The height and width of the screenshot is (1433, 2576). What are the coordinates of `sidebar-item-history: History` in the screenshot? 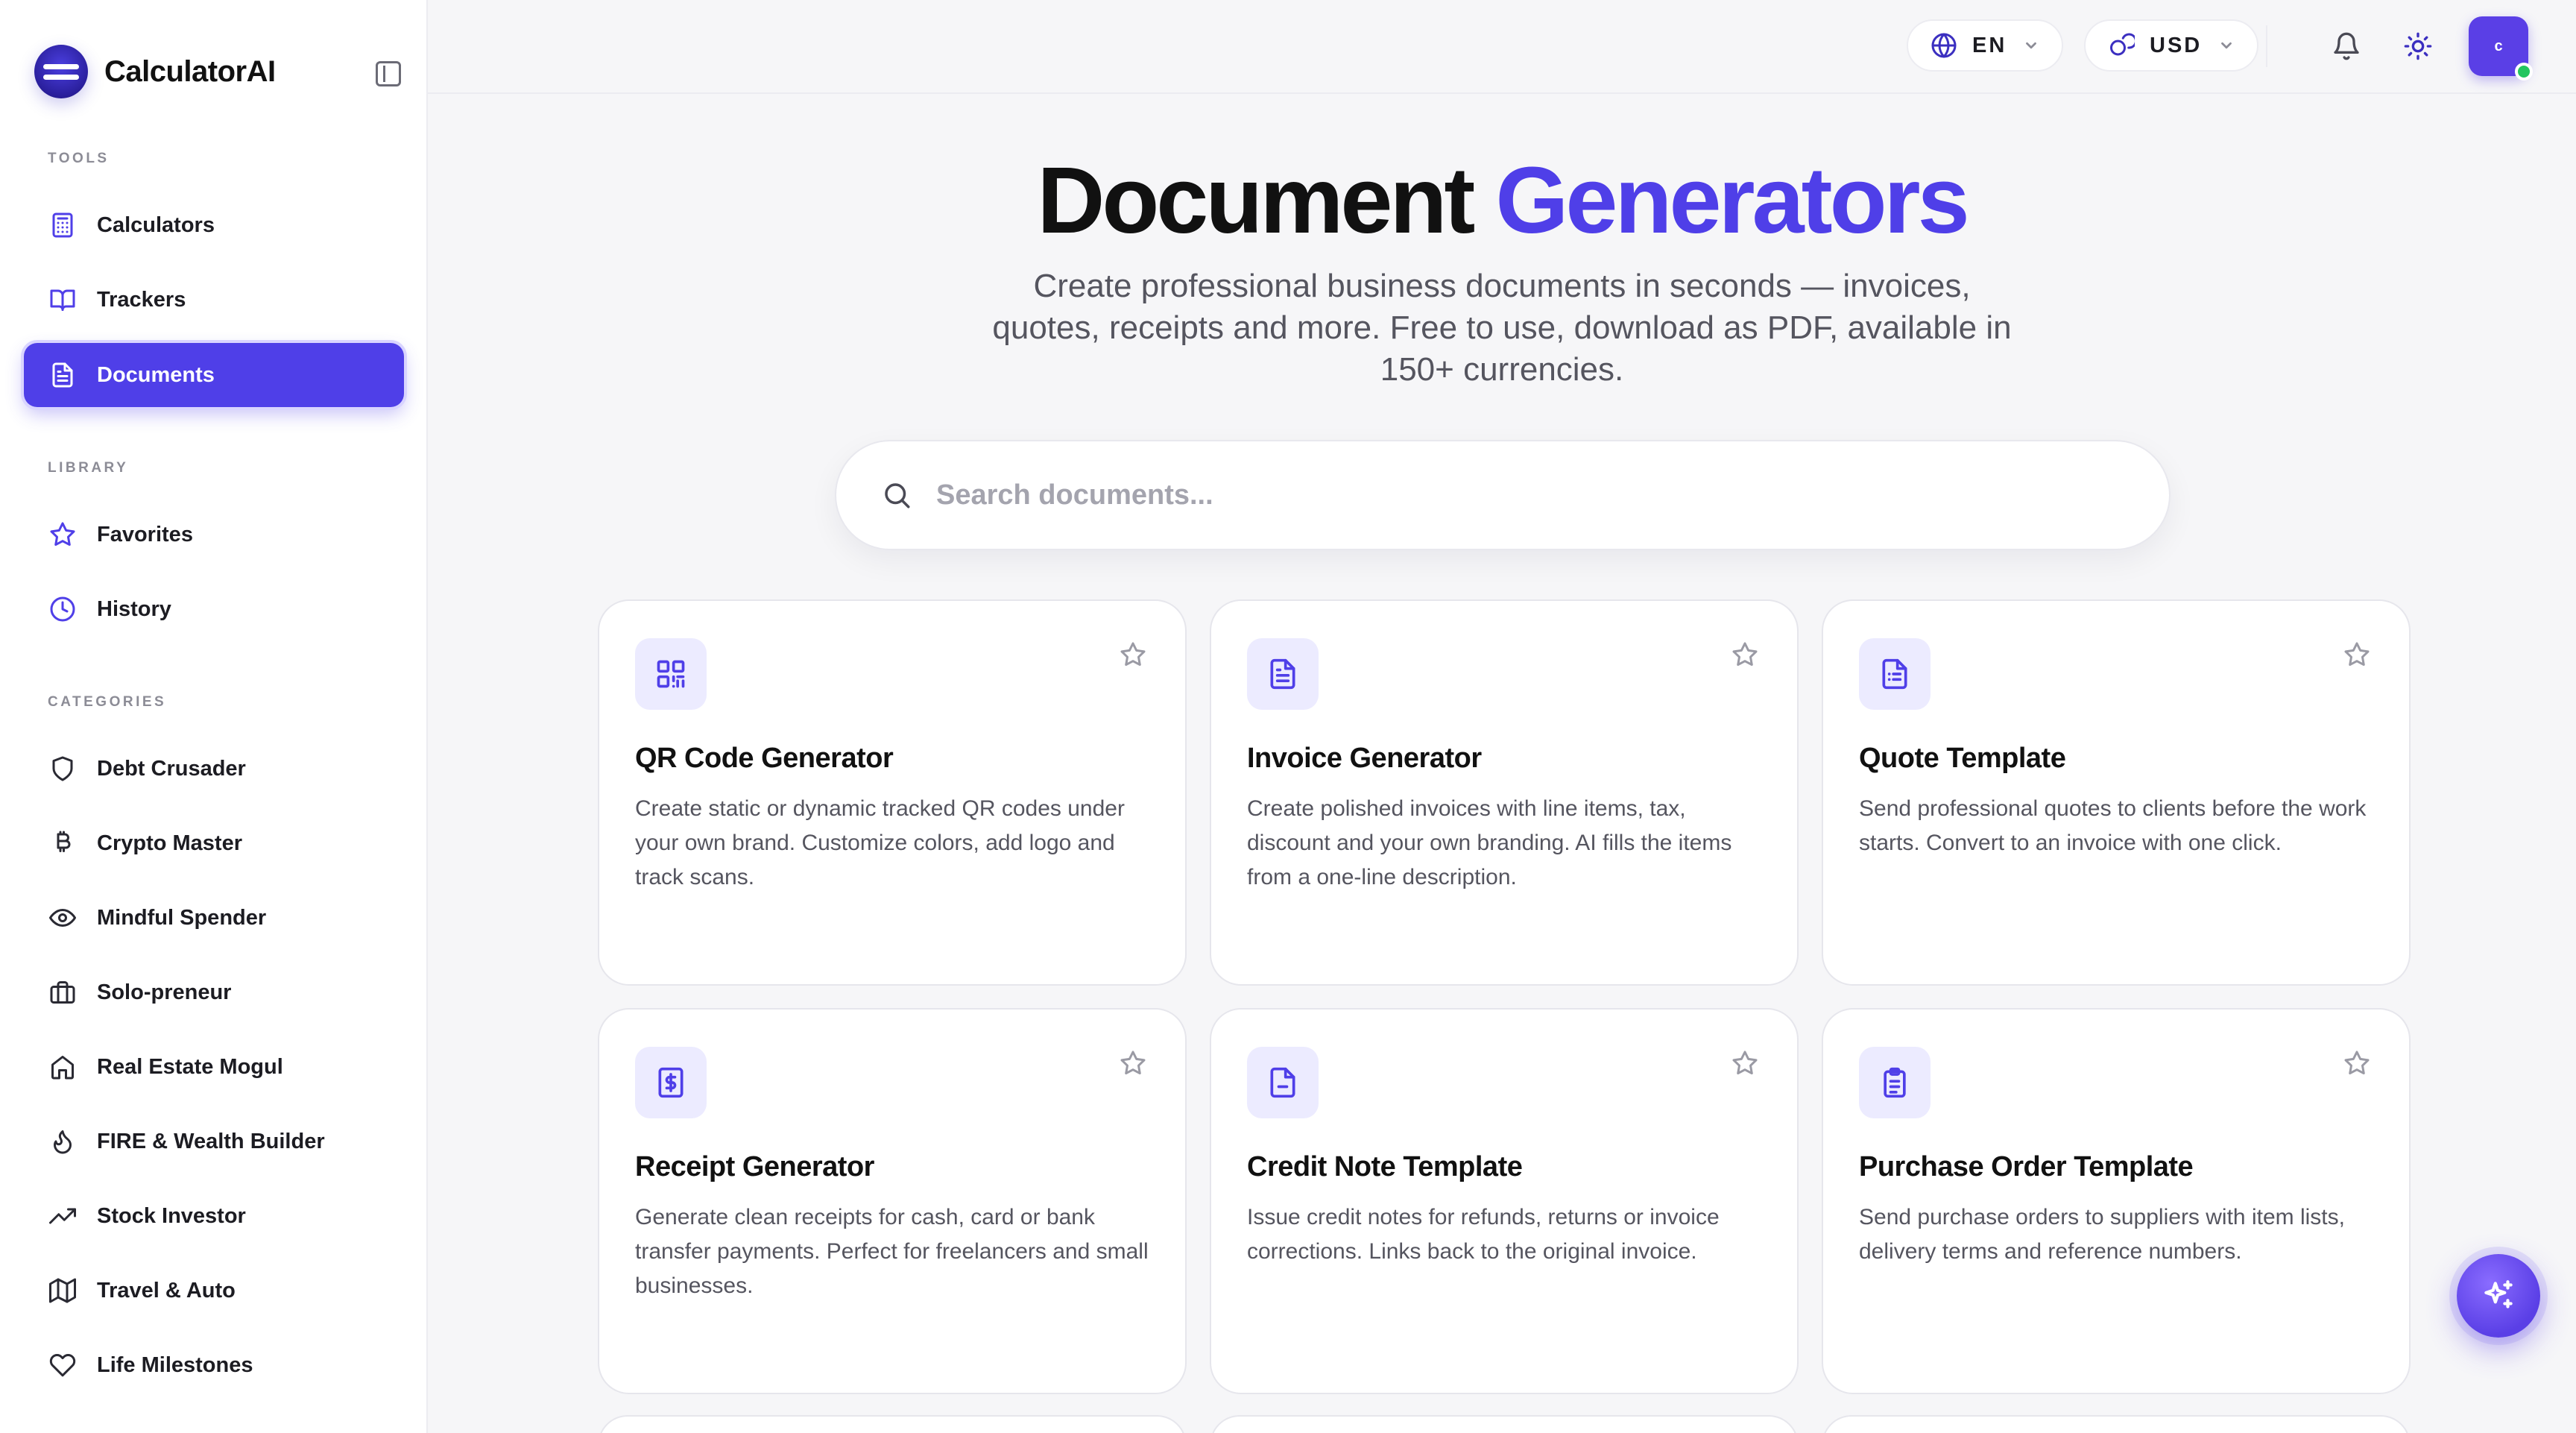 It's located at (214, 609).